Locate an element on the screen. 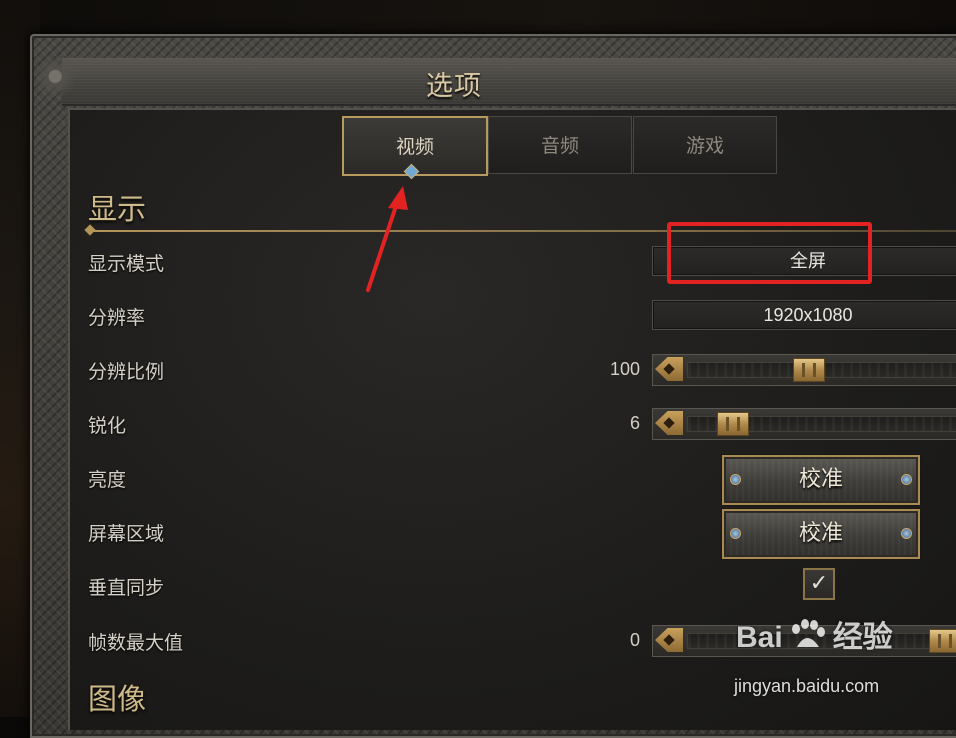  checkmark-icon: ✓ is located at coordinates (819, 583).